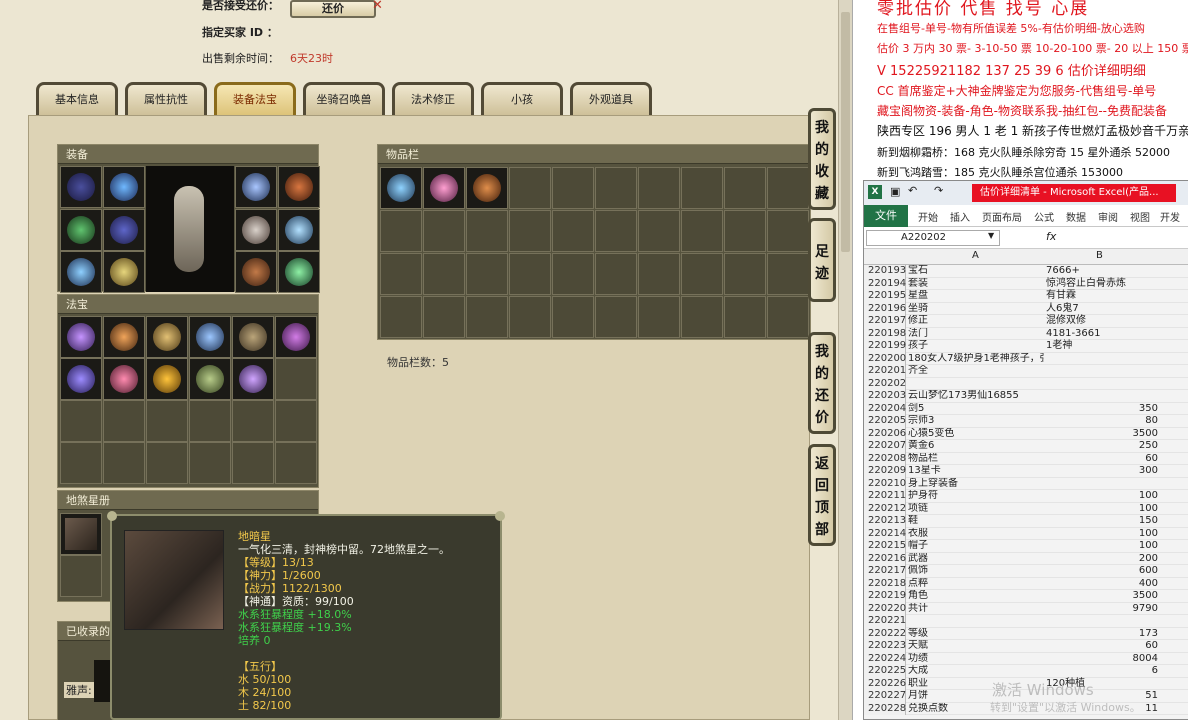 The width and height of the screenshot is (1188, 720). Describe the element at coordinates (1102, 596) in the screenshot. I see `cell-b: 3500` at that location.